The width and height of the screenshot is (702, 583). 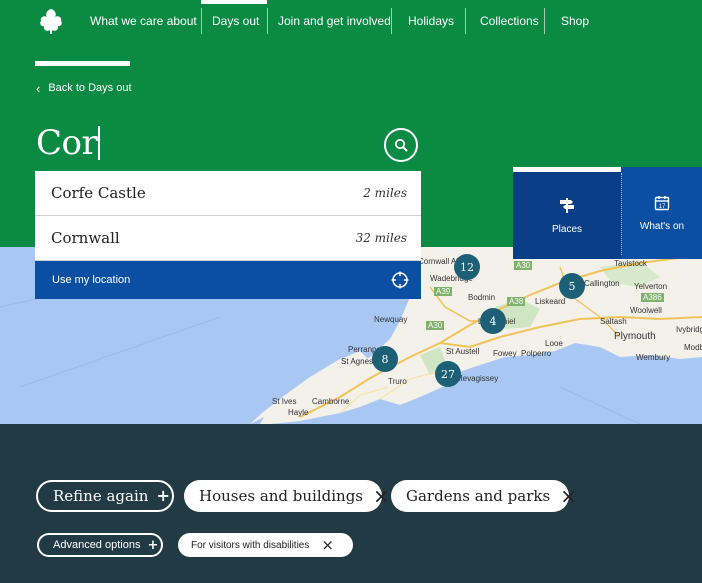 I want to click on map-label: Mevagissey, so click(x=477, y=378).